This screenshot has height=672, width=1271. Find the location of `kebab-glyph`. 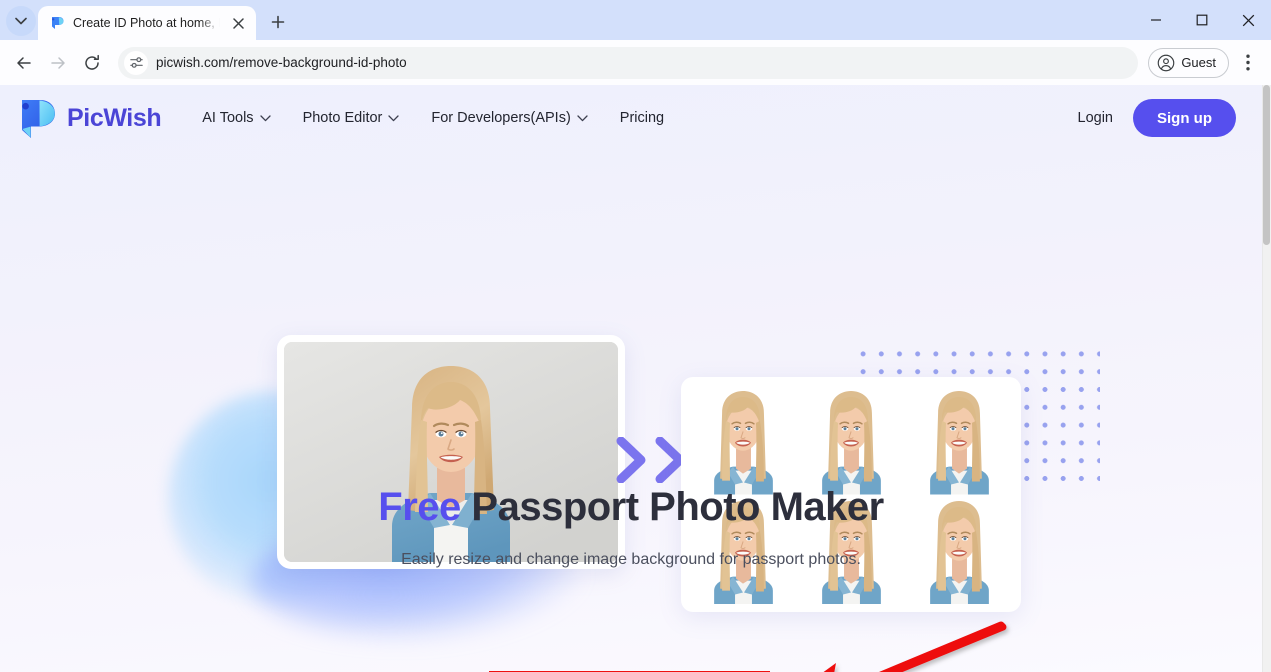

kebab-glyph is located at coordinates (1248, 62).